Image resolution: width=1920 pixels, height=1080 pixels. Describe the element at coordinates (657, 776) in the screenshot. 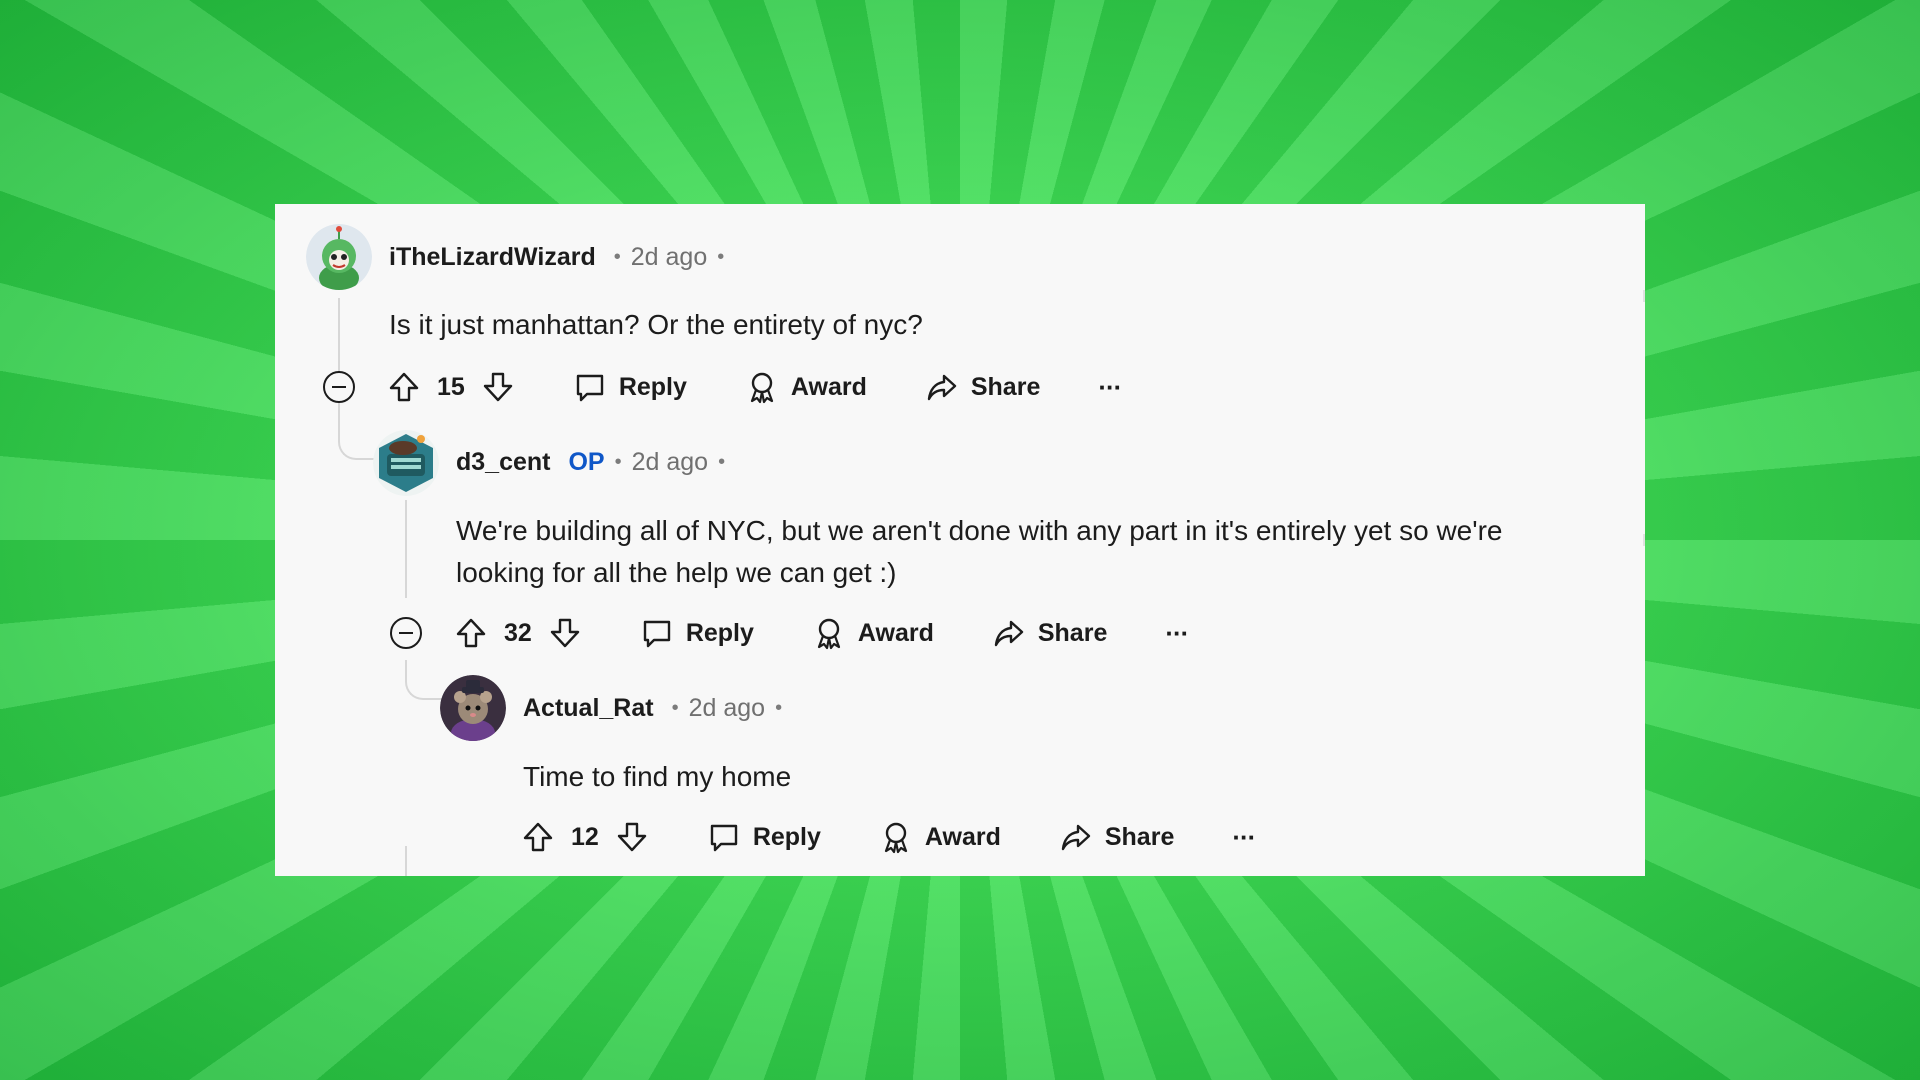

I see `comment-body: Time to find my home` at that location.